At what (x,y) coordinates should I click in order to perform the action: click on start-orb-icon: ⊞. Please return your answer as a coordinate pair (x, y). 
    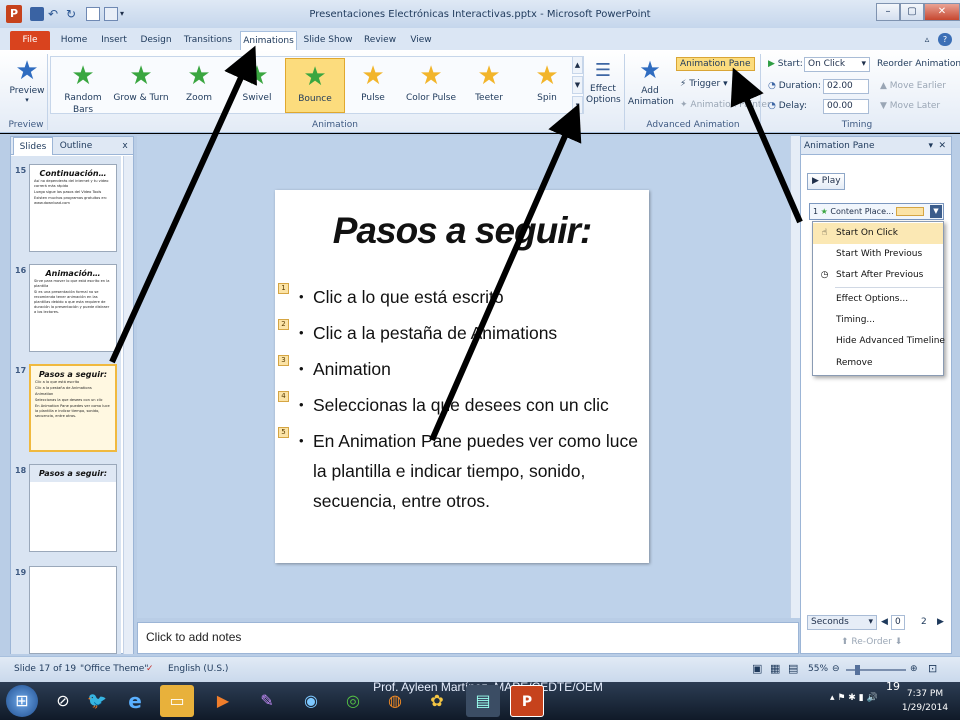
    Looking at the image, I should click on (22, 701).